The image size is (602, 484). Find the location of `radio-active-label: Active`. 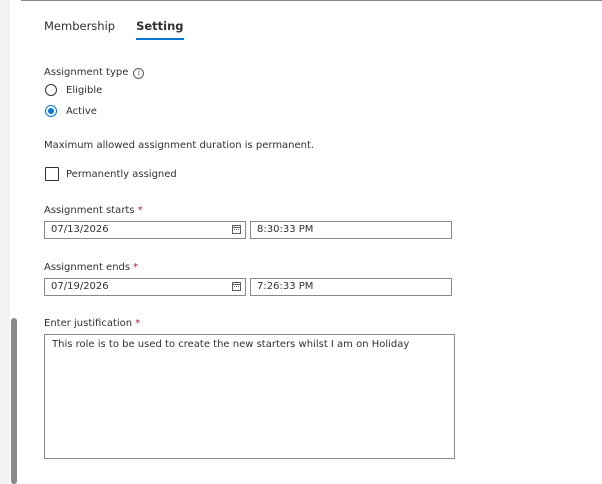

radio-active-label: Active is located at coordinates (81, 111).